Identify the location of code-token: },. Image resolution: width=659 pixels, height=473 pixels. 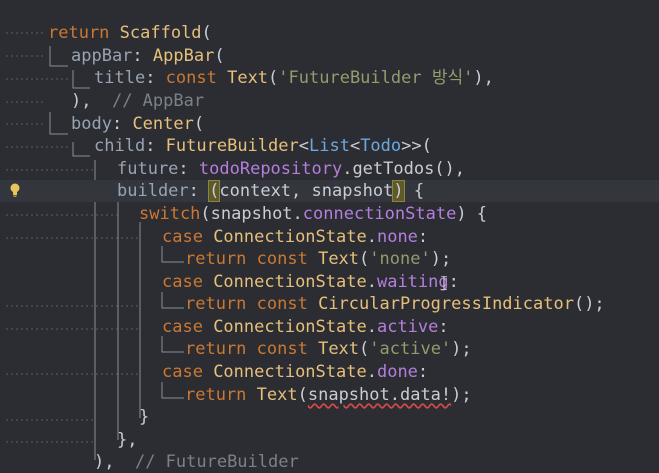
(127, 440).